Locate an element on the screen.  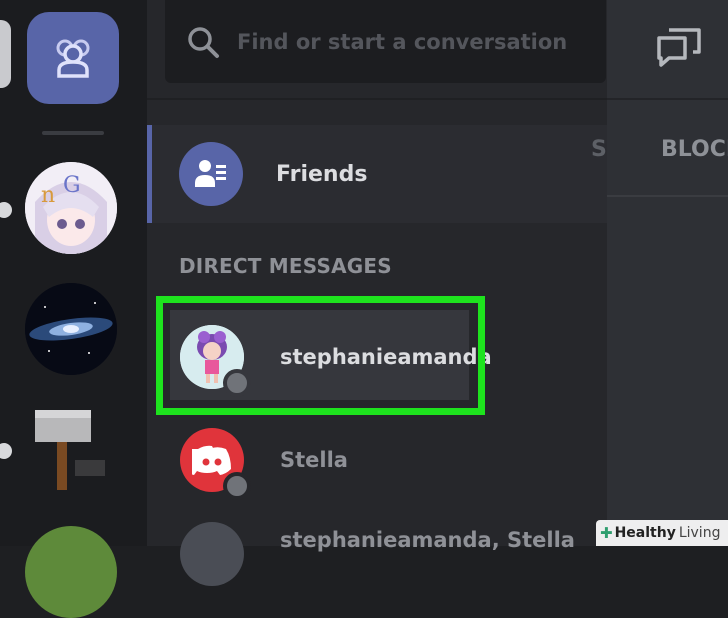
dm-section-heading: DIRECT MESSAGES is located at coordinates (285, 266).